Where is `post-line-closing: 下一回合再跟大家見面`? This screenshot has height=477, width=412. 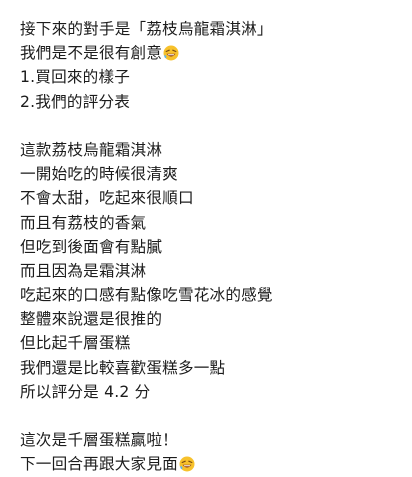
post-line-closing: 下一回合再跟大家見面 is located at coordinates (216, 464).